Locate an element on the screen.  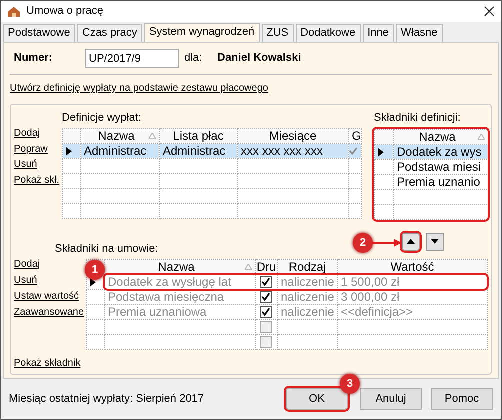
action-link: Zaawansowane is located at coordinates (50, 312).